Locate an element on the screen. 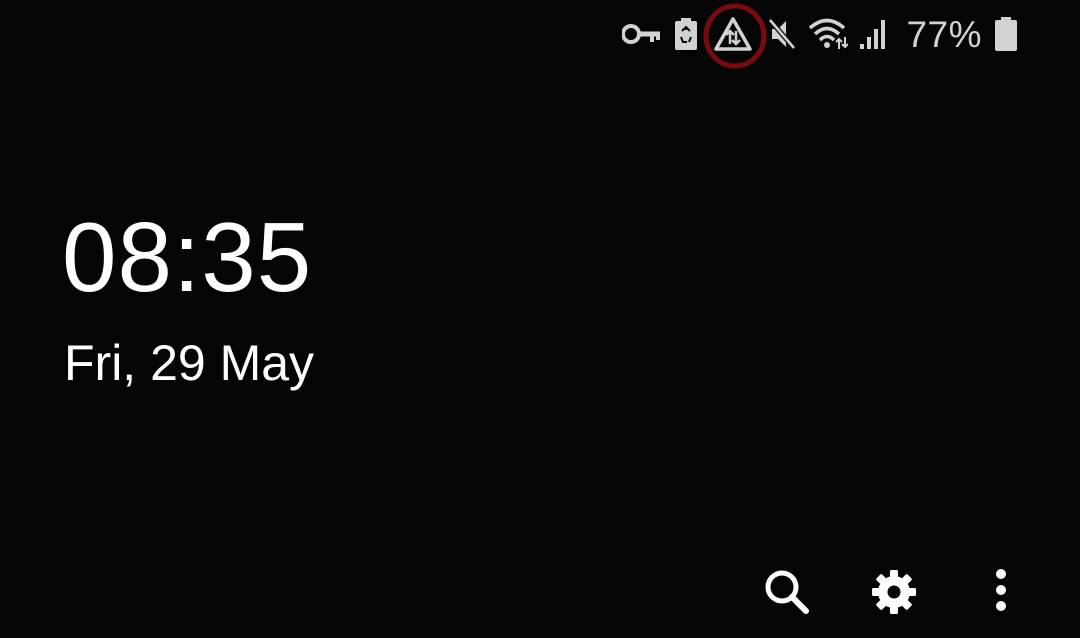 The height and width of the screenshot is (638, 1080). search-icon is located at coordinates (787, 592).